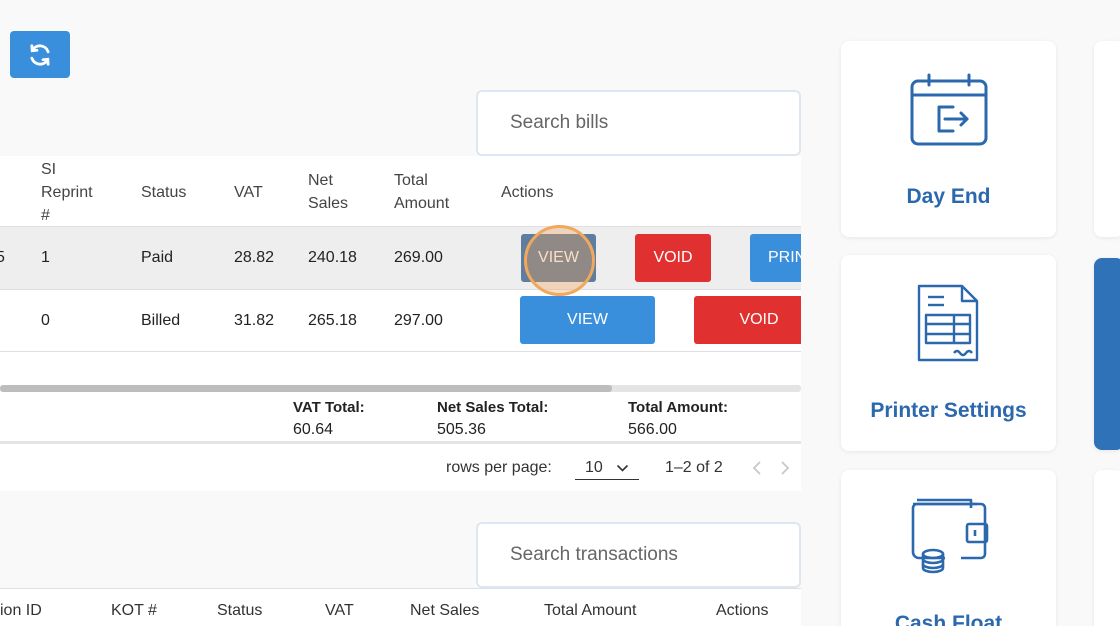 This screenshot has height=626, width=1120. I want to click on tx-header-total-amount: Total Amount, so click(590, 610).